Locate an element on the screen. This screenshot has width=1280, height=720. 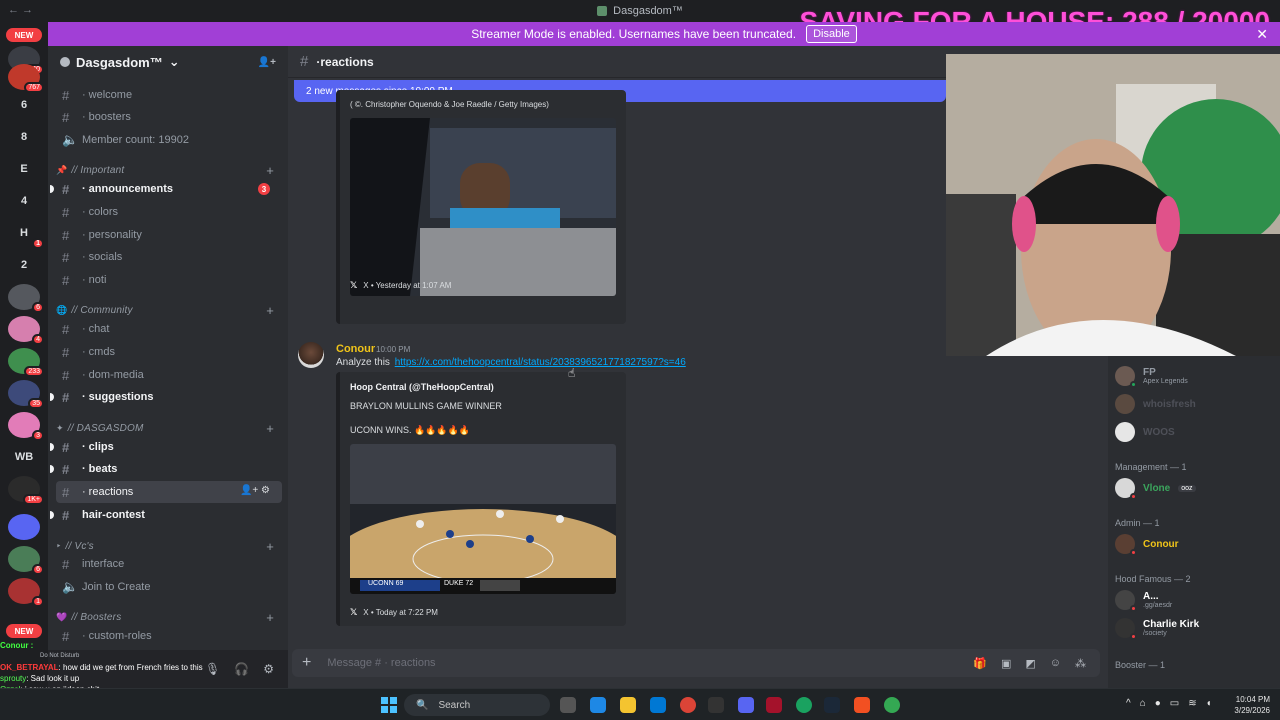
server-icon: 8 is located at coordinates (24, 137).